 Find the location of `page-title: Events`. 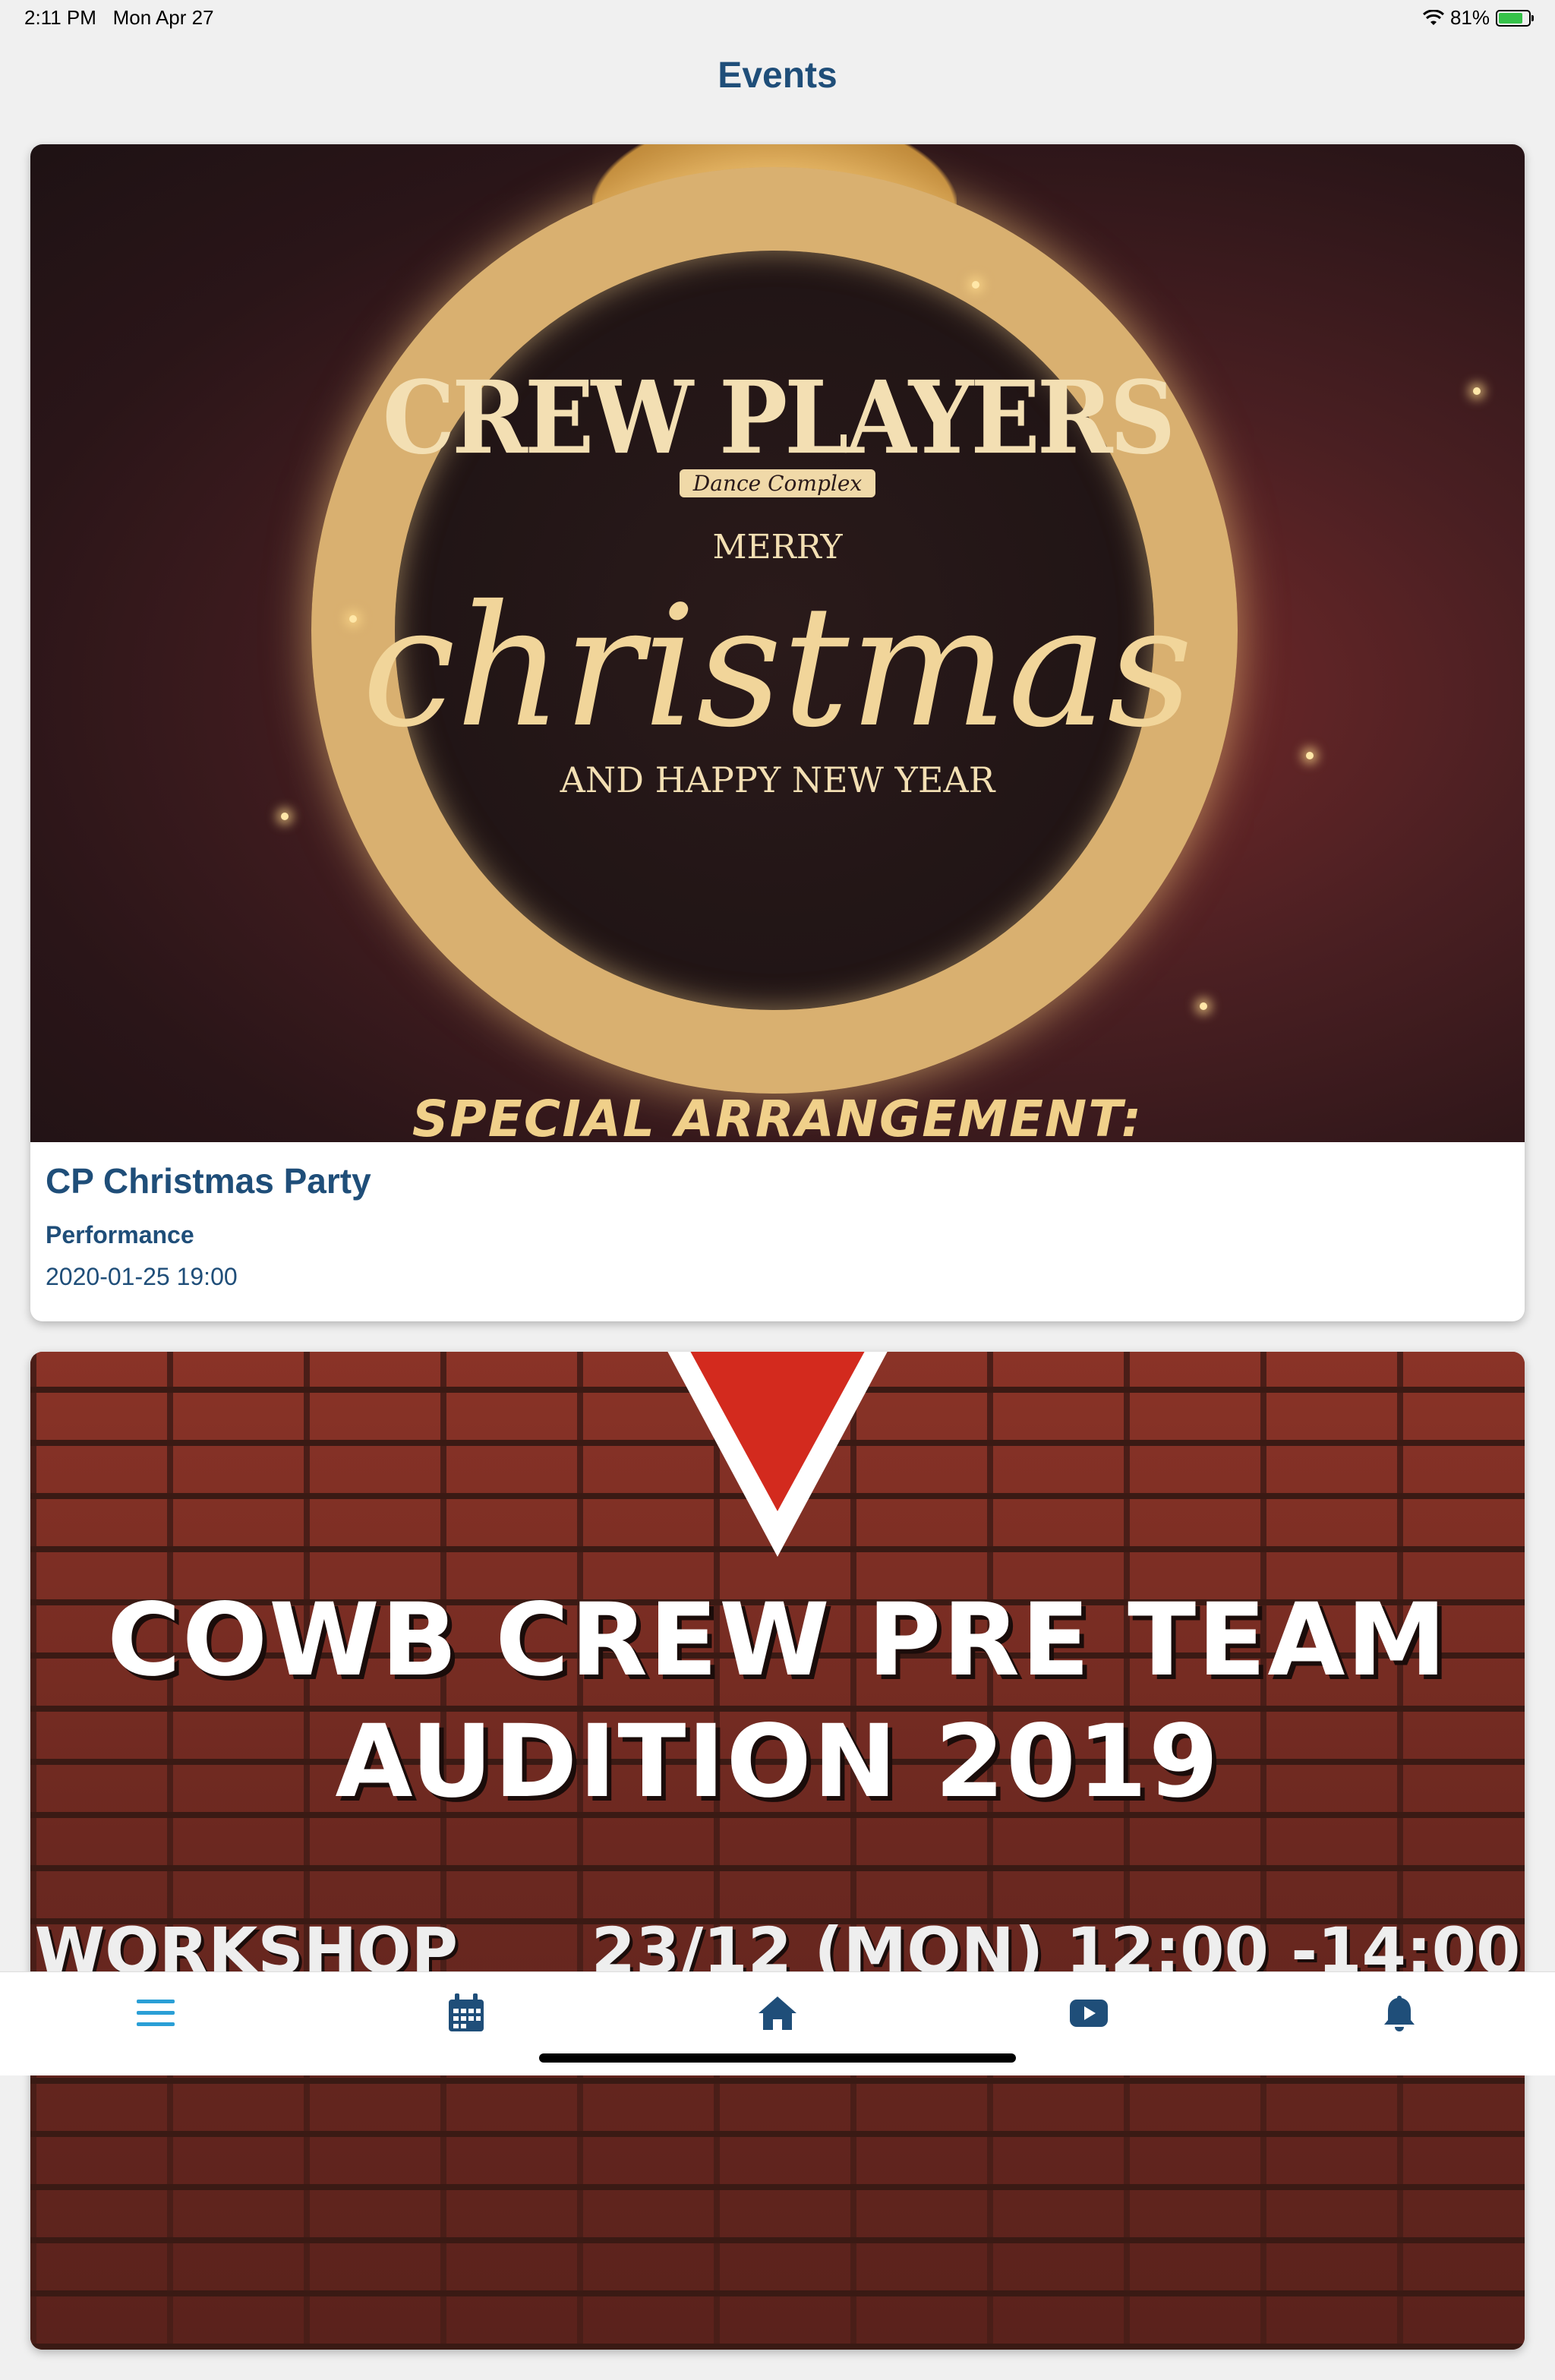

page-title: Events is located at coordinates (777, 75).